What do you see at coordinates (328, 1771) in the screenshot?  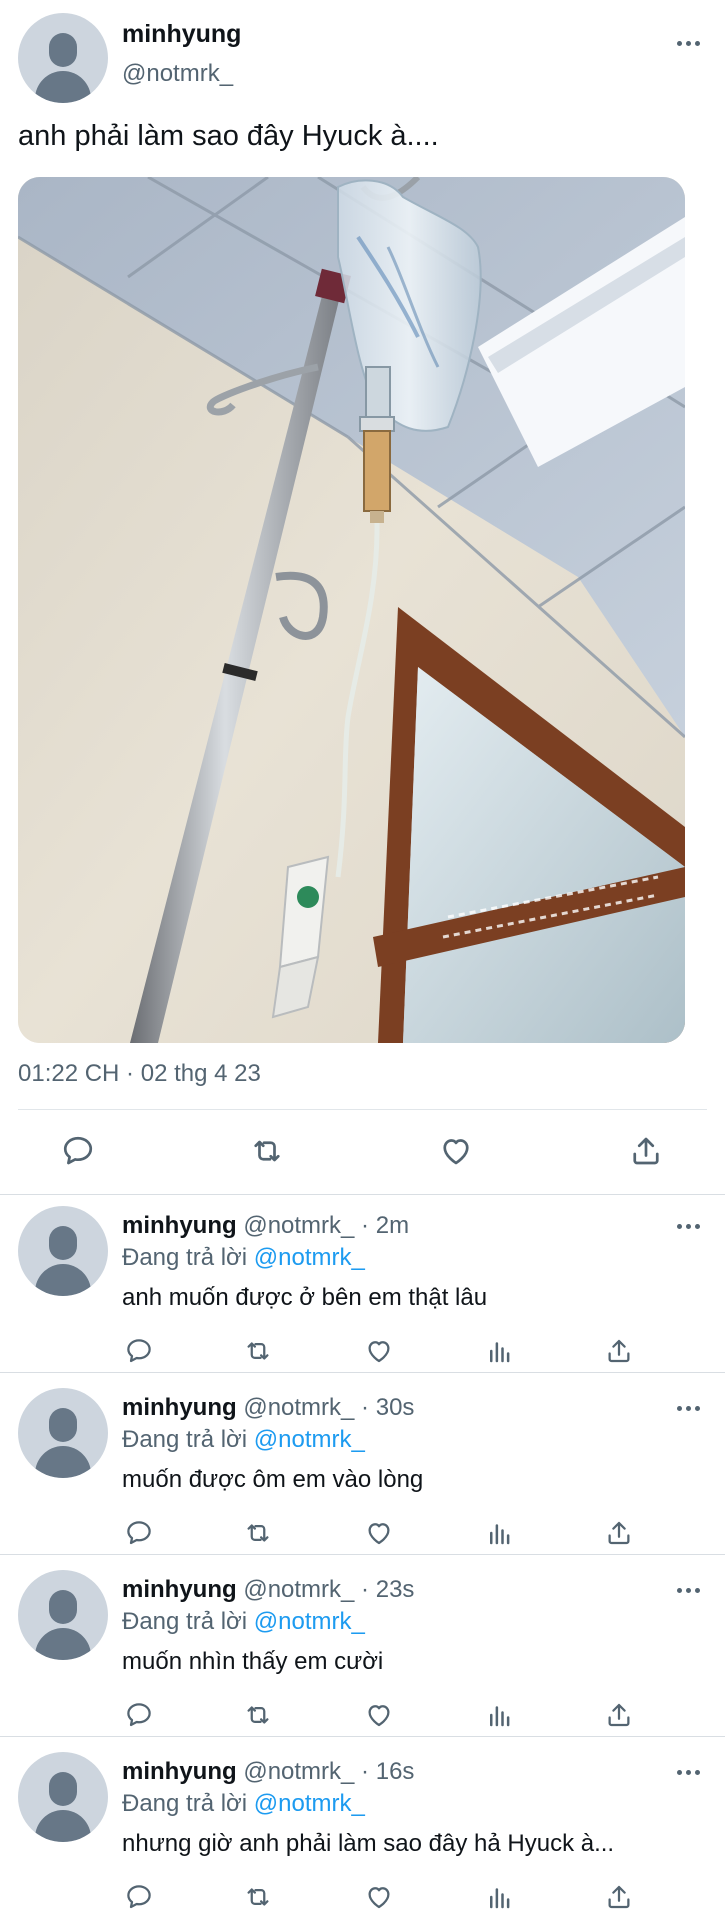 I see `handle-and-time: @notmrk_ · 16s` at bounding box center [328, 1771].